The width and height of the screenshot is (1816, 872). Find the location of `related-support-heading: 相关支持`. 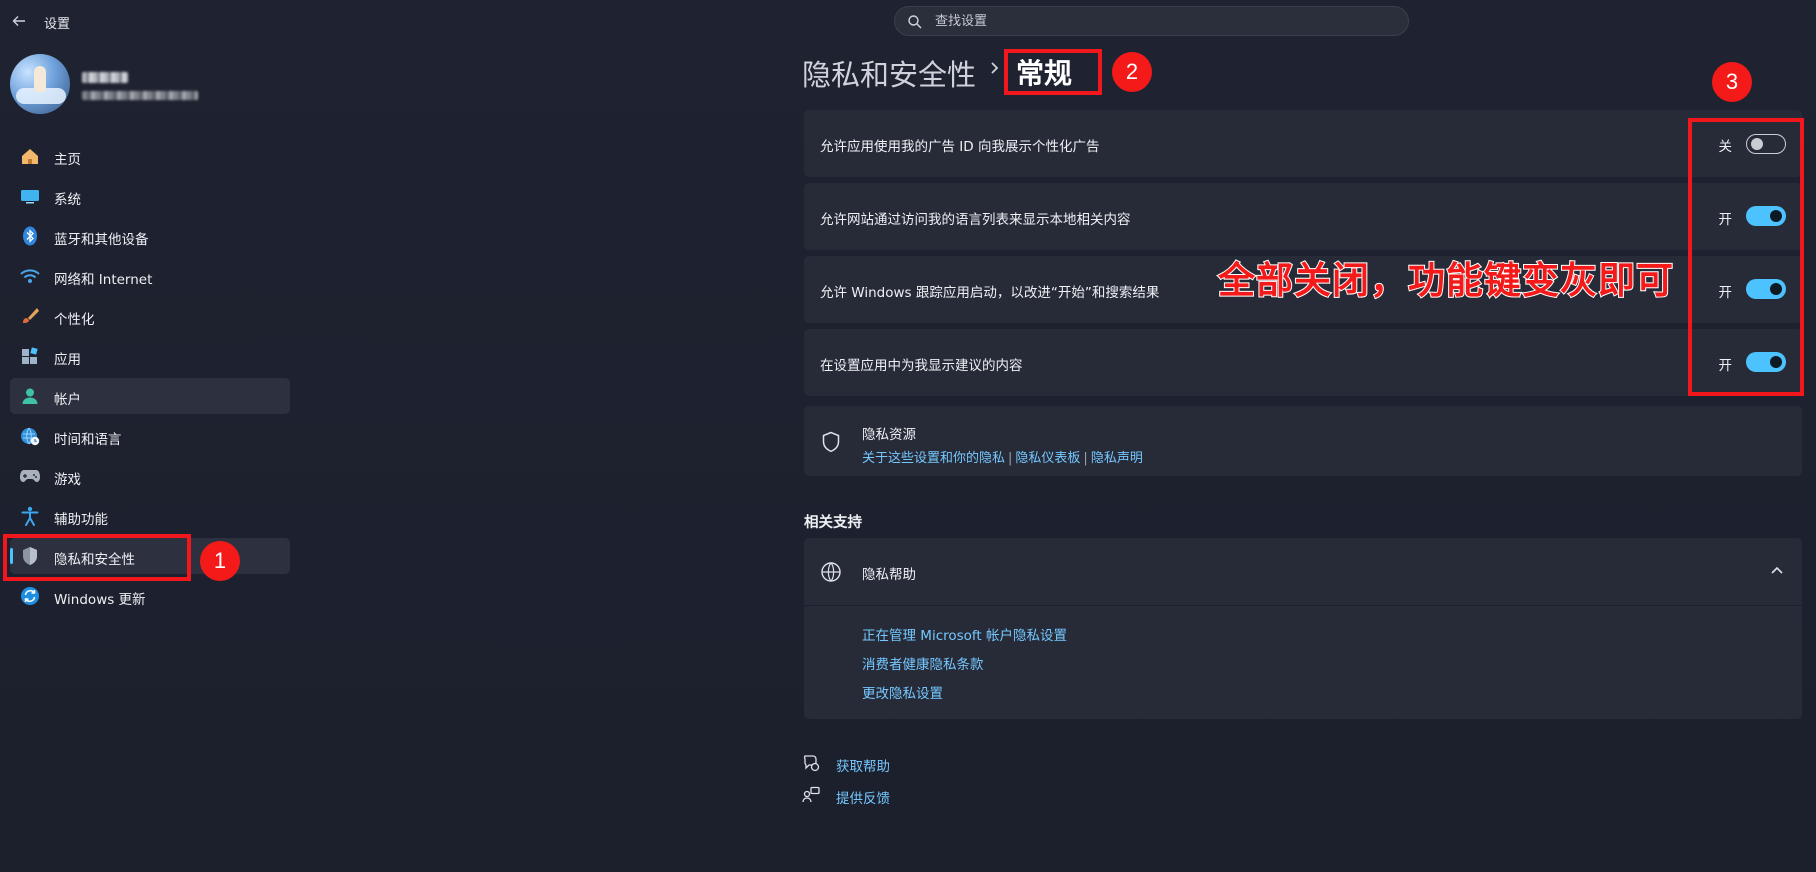

related-support-heading: 相关支持 is located at coordinates (833, 523).